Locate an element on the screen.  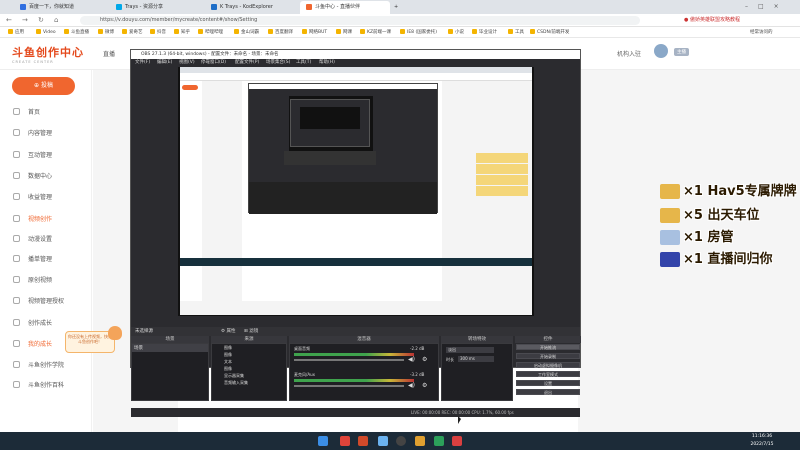
sidebar-item-icon is located at coordinates (16, 364).